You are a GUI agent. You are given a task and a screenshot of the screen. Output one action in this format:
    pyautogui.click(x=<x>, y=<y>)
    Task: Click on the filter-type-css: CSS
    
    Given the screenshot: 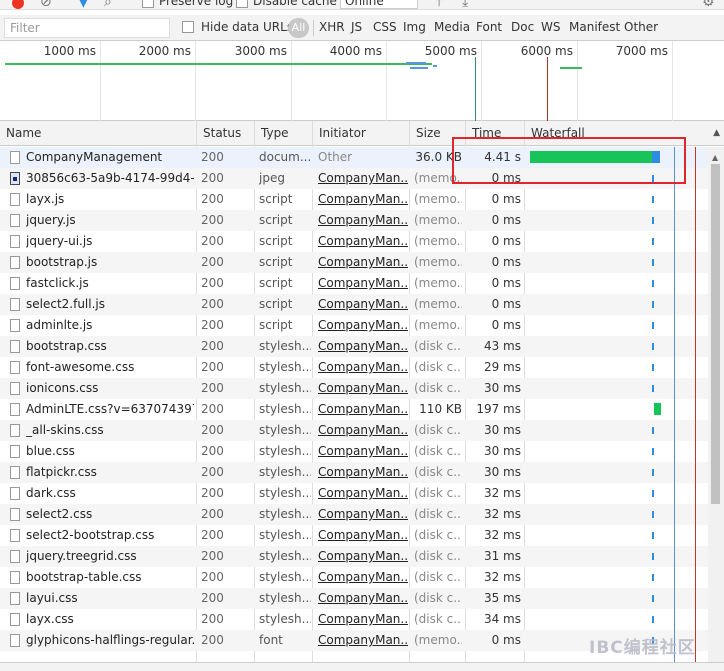 What is the action you would take?
    pyautogui.click(x=385, y=27)
    